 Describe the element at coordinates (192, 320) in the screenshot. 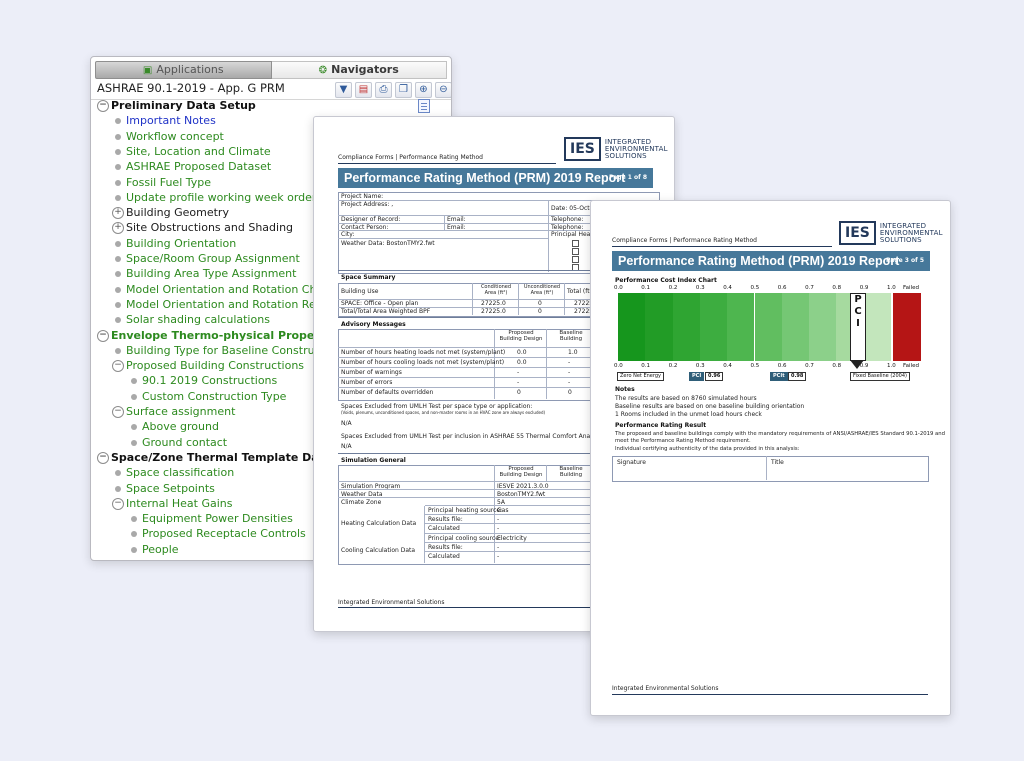

I see `tree-item: Solar shading calculations` at that location.